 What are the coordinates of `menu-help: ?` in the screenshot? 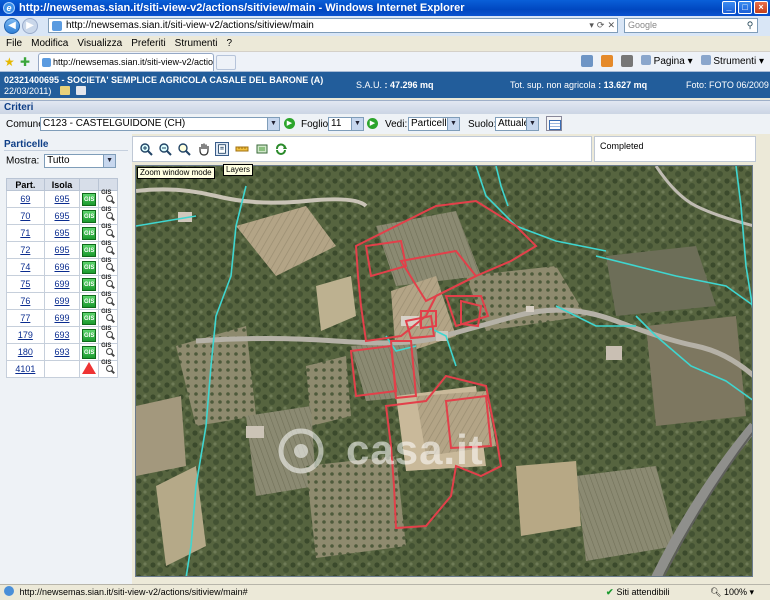 It's located at (229, 43).